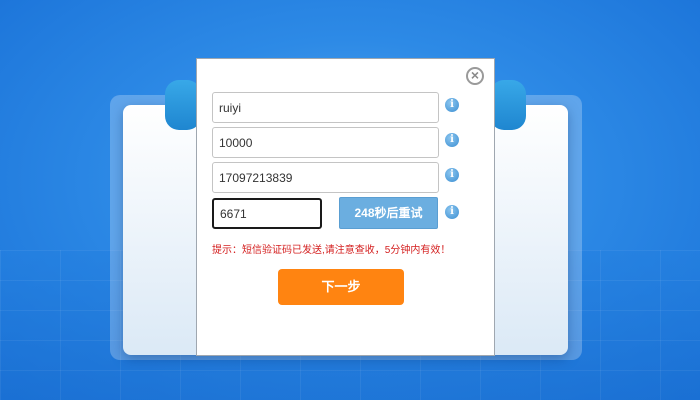 The width and height of the screenshot is (700, 400). Describe the element at coordinates (508, 105) in the screenshot. I see `ribbon-right` at that location.